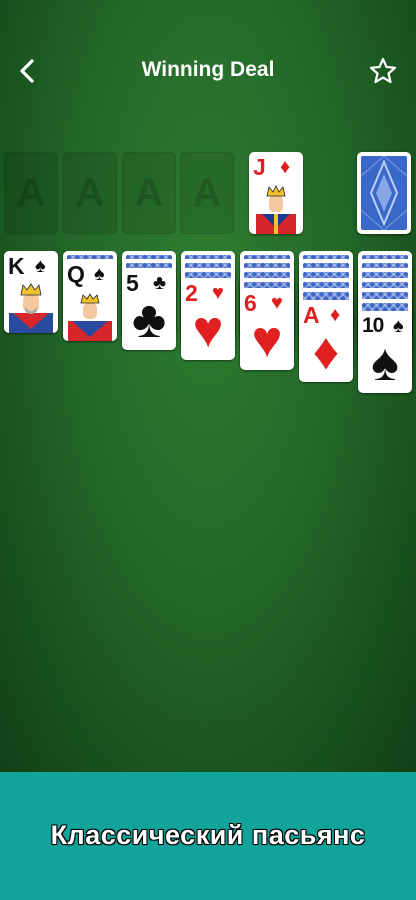  I want to click on card-suit-large: ♣, so click(149, 320).